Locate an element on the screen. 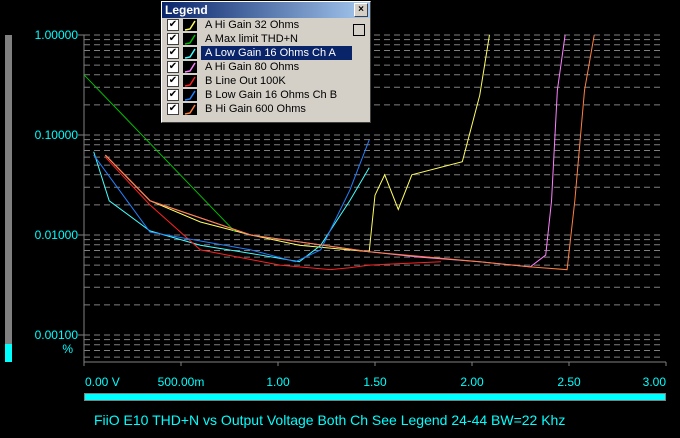  y-tick-label: 0.10000 is located at coordinates (57, 135).